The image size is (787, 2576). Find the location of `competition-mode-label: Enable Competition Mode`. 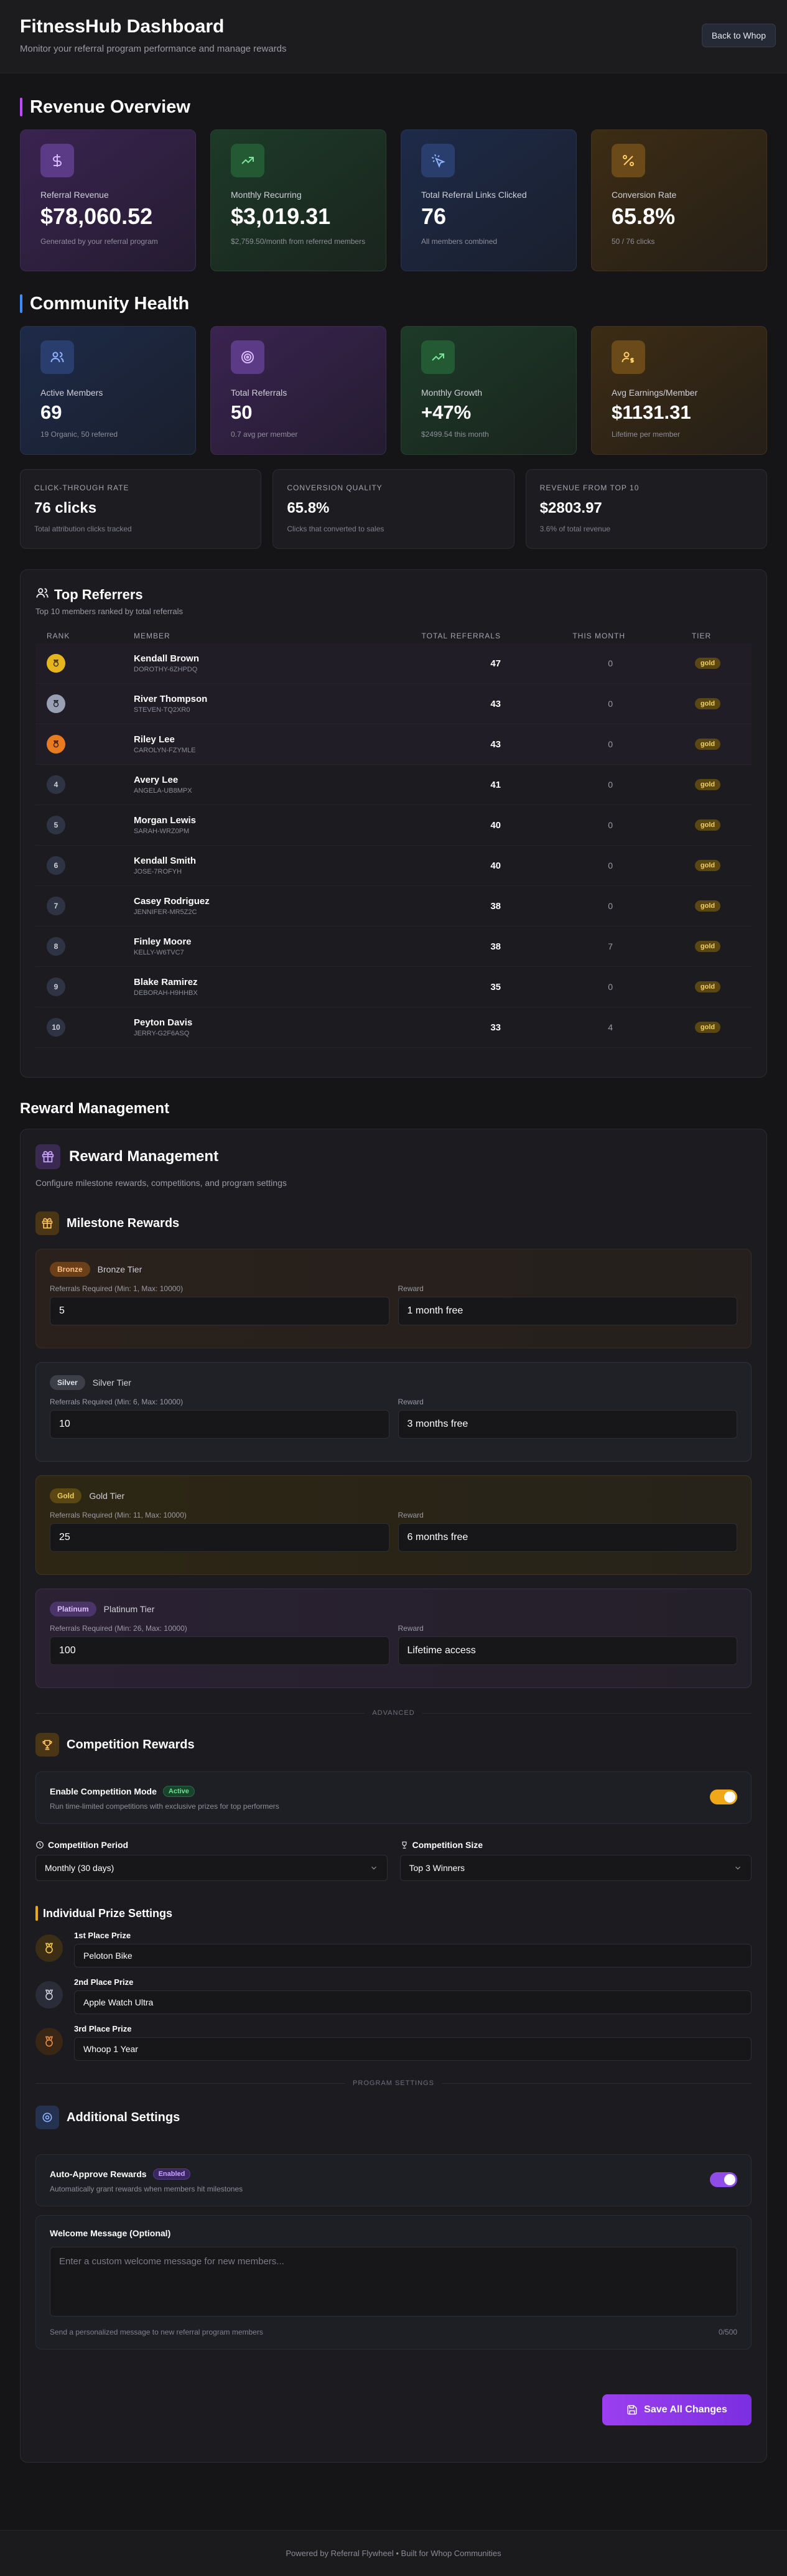

competition-mode-label: Enable Competition Mode is located at coordinates (103, 1791).